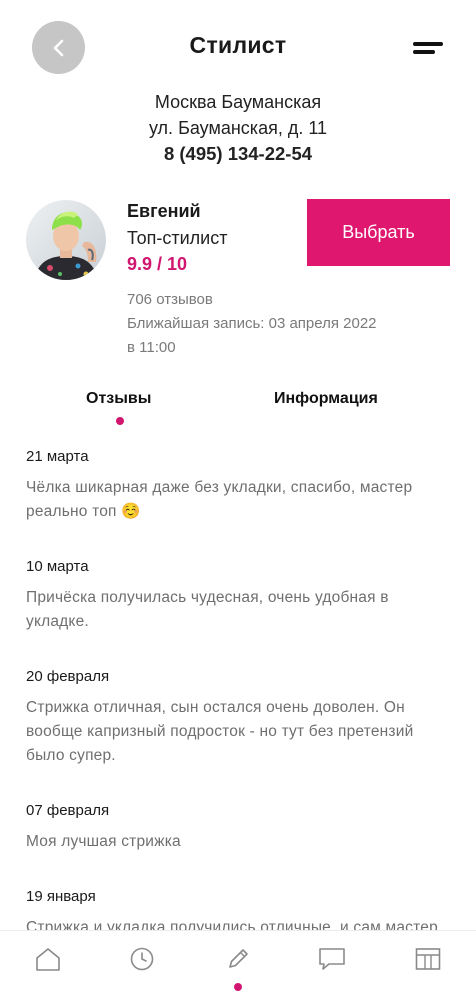  I want to click on active-tab-indicator, so click(120, 421).